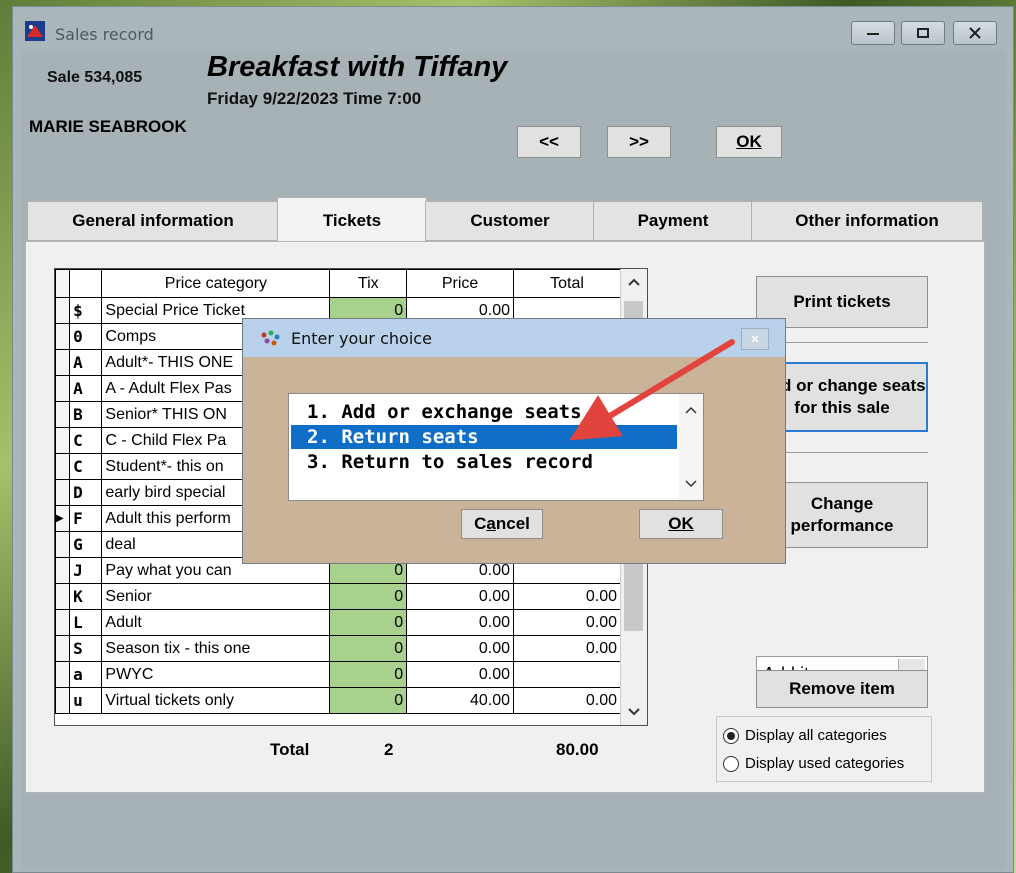  I want to click on annotation-arrow, so click(652, 390).